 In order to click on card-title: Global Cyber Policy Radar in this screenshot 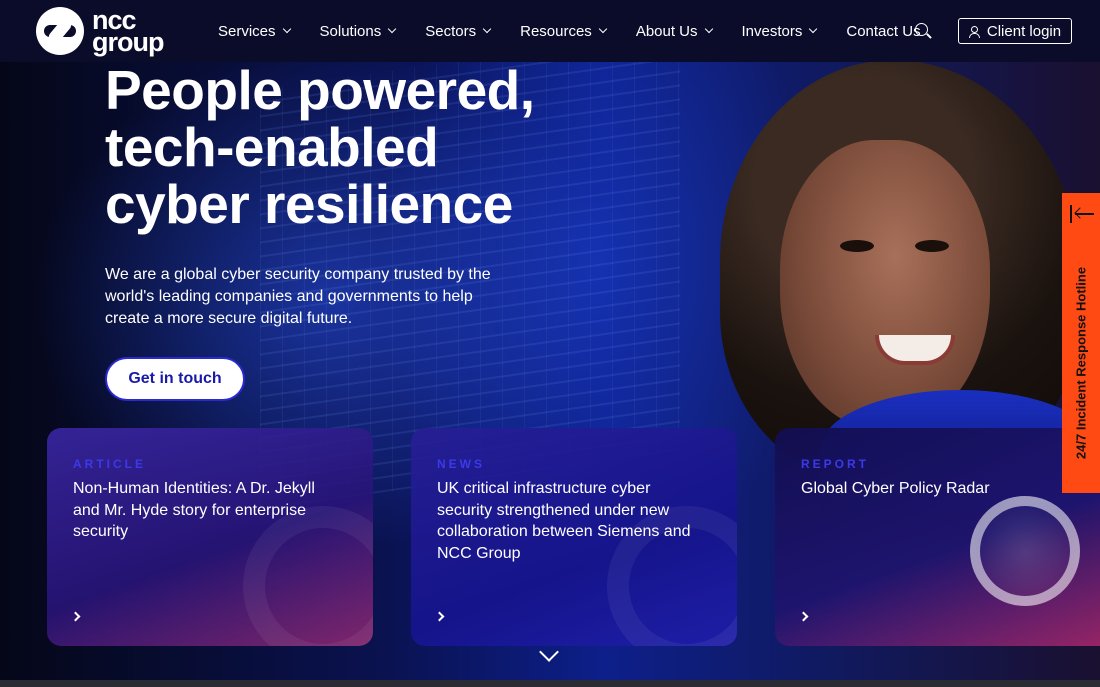, I will do `click(895, 488)`.